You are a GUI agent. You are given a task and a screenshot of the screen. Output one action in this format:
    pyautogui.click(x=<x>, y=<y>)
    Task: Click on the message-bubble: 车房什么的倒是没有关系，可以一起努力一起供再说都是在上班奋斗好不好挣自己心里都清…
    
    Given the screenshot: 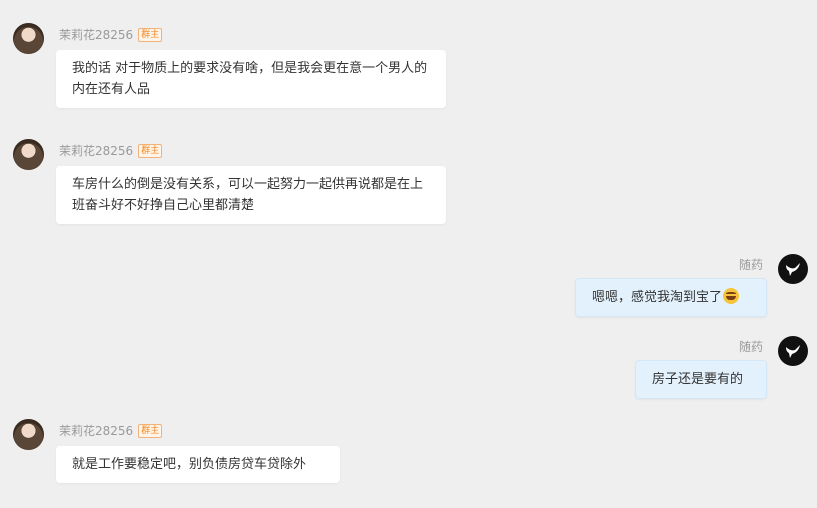 What is the action you would take?
    pyautogui.click(x=251, y=195)
    